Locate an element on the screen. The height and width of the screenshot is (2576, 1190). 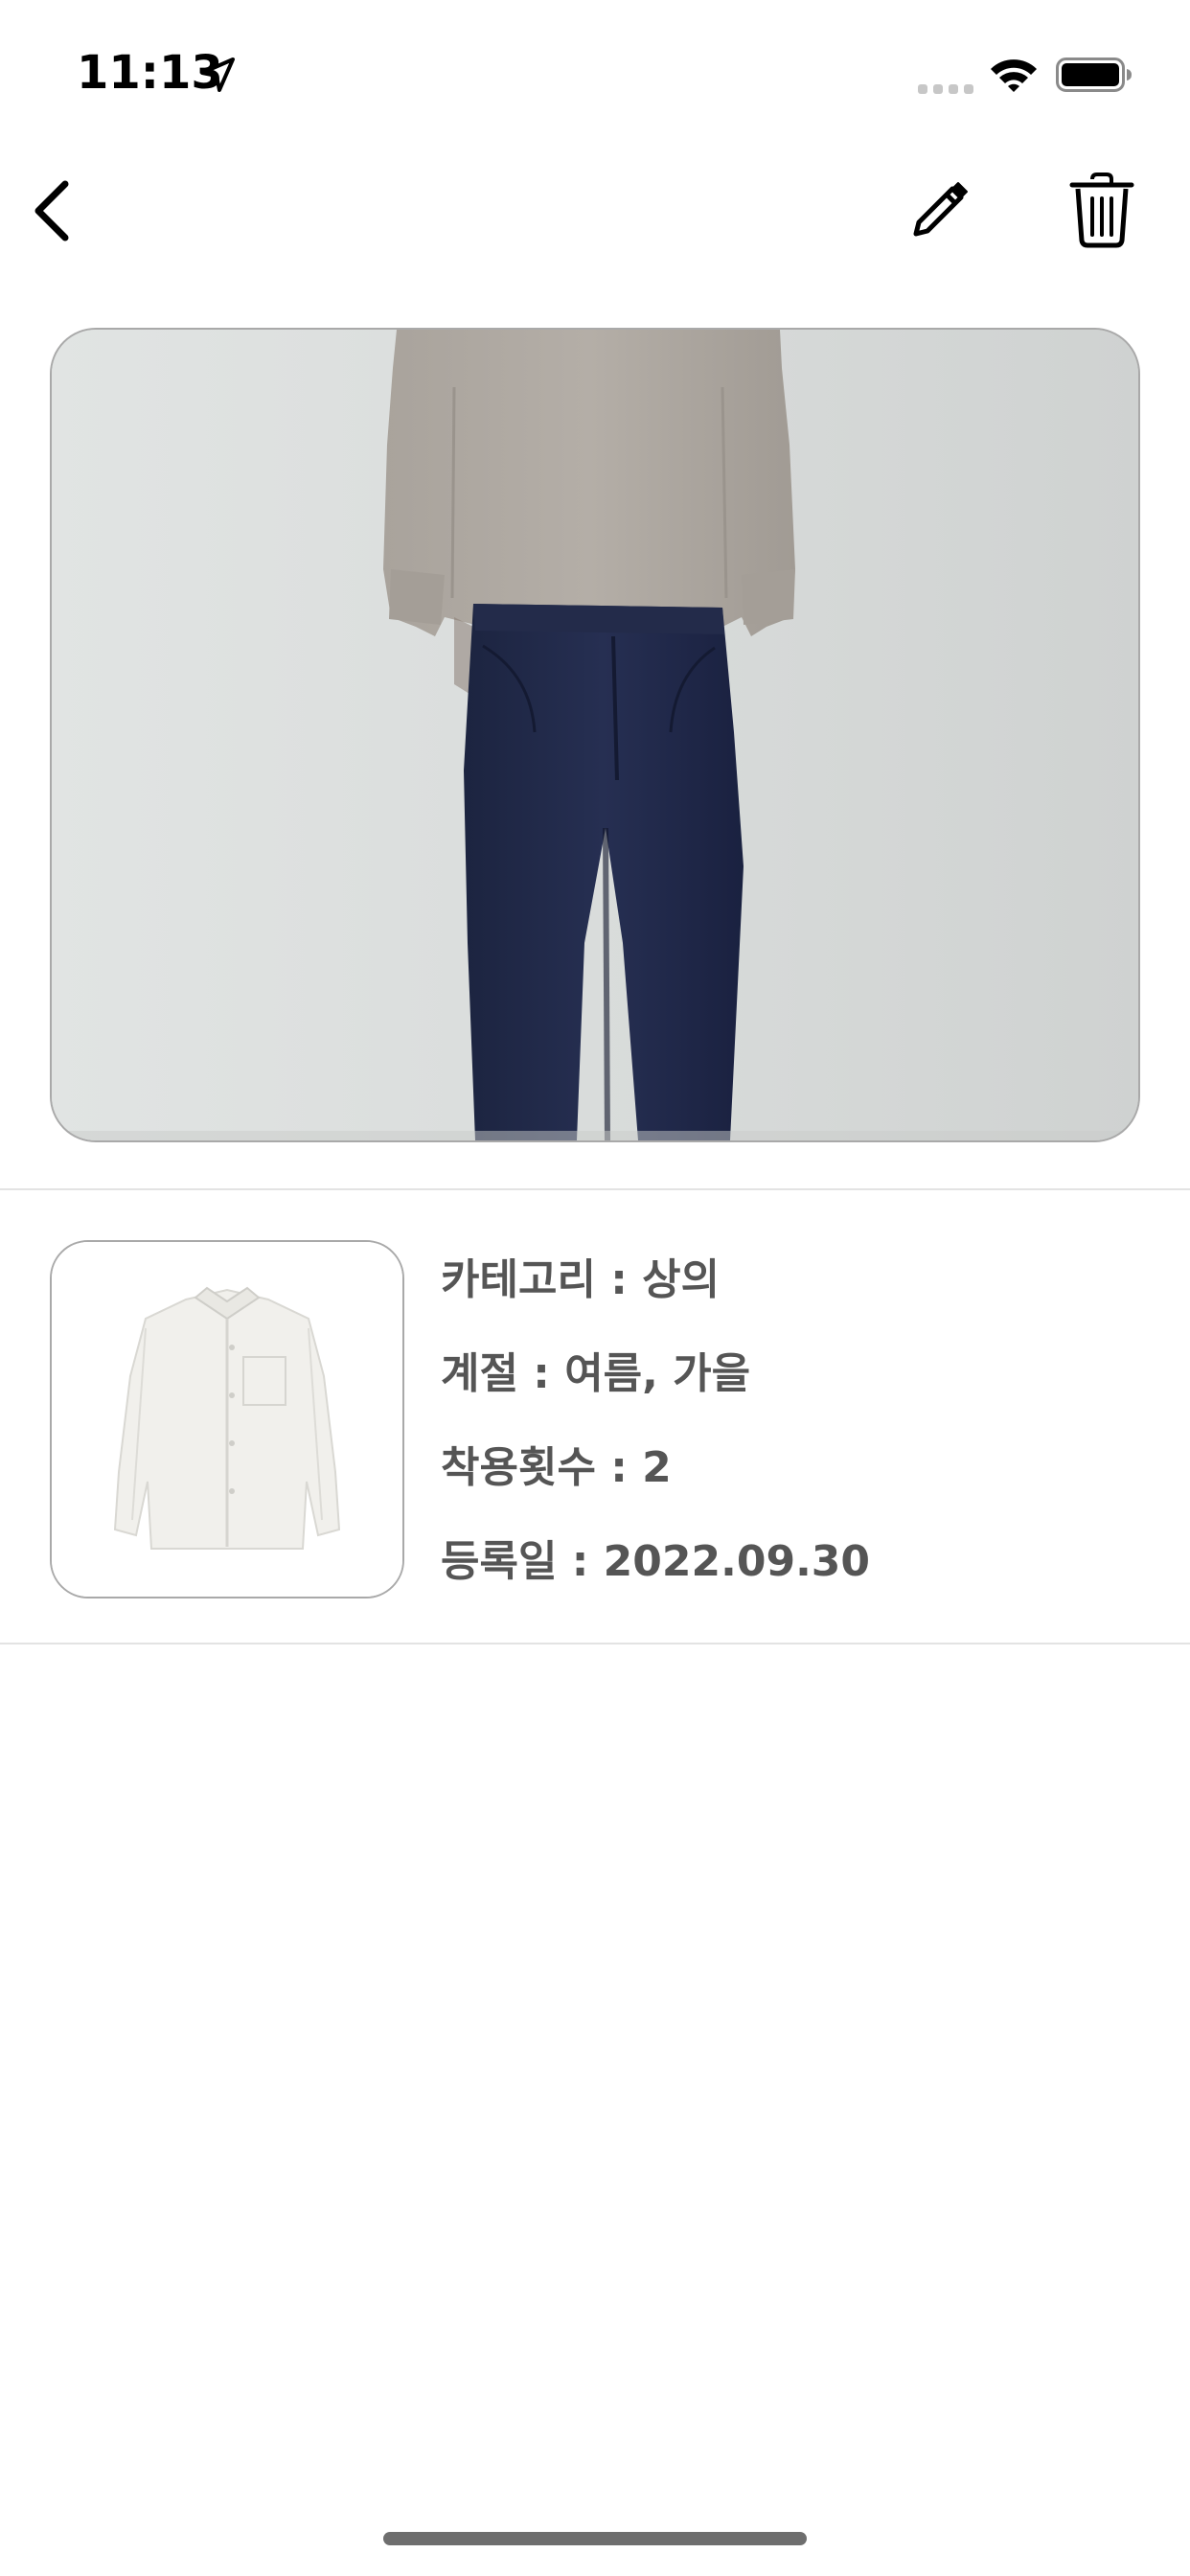
nav-bar is located at coordinates (595, 210).